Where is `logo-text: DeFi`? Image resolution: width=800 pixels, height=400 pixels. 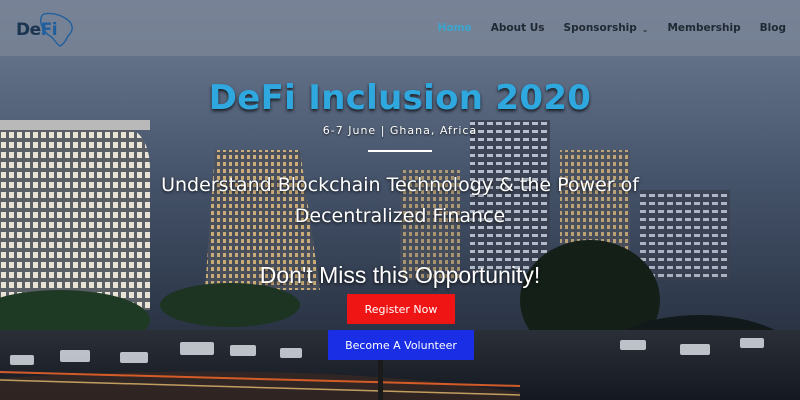 logo-text: DeFi is located at coordinates (37, 30).